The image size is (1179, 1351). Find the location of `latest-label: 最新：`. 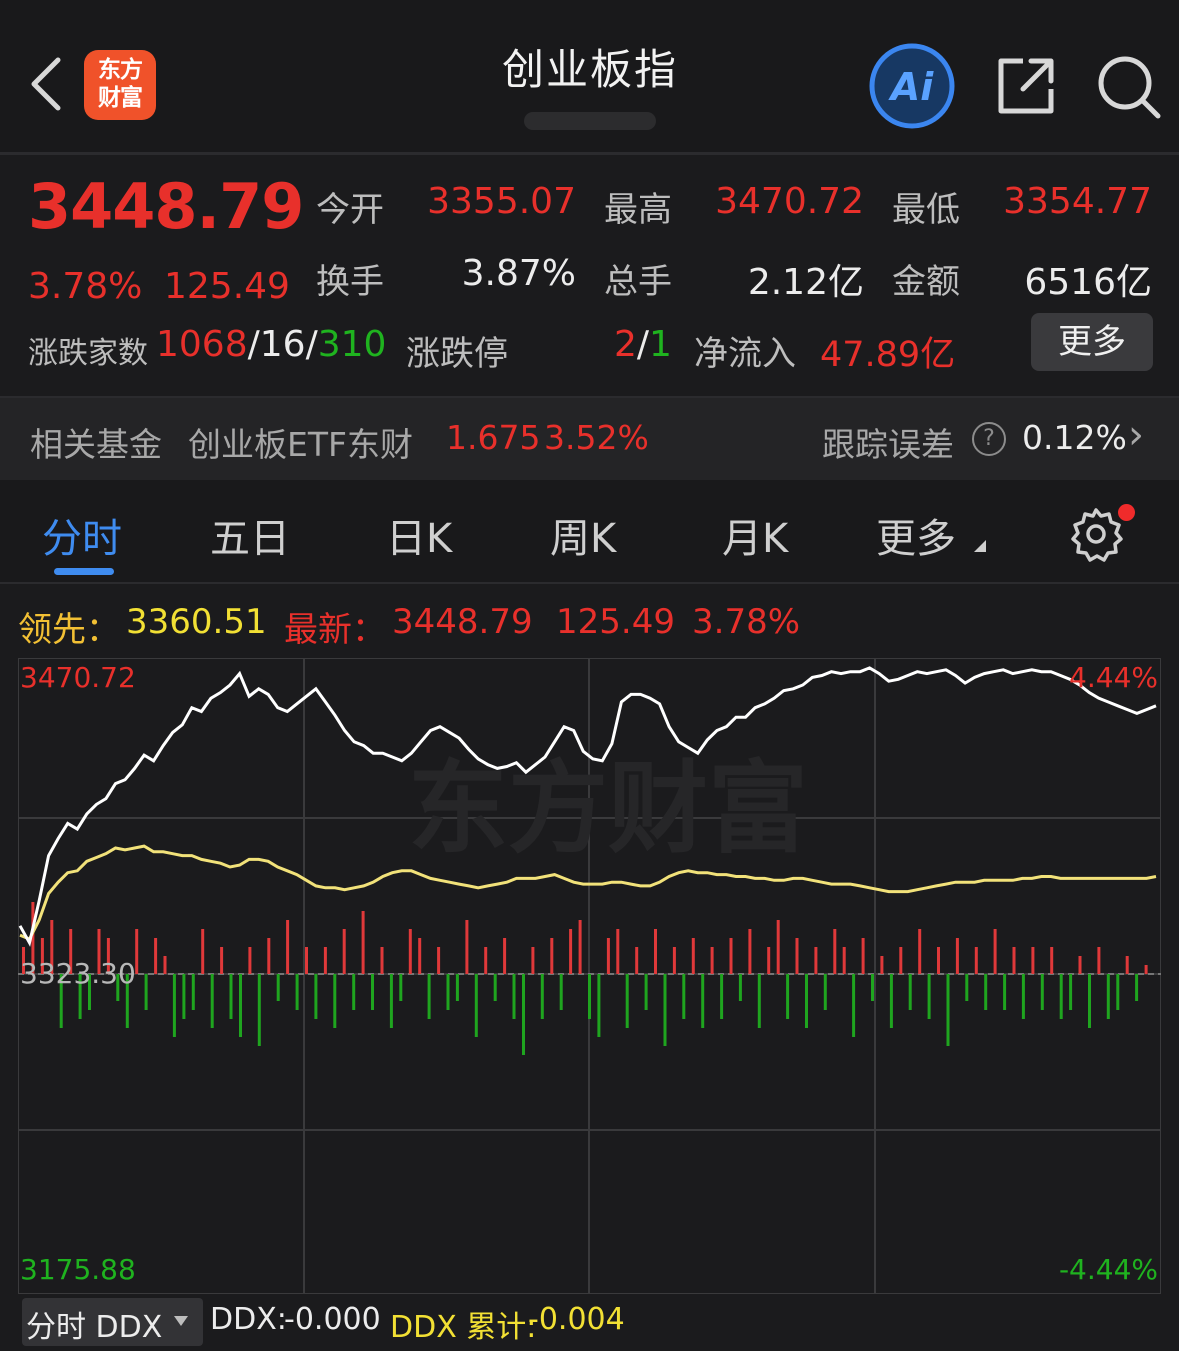

latest-label: 最新： is located at coordinates (335, 630).